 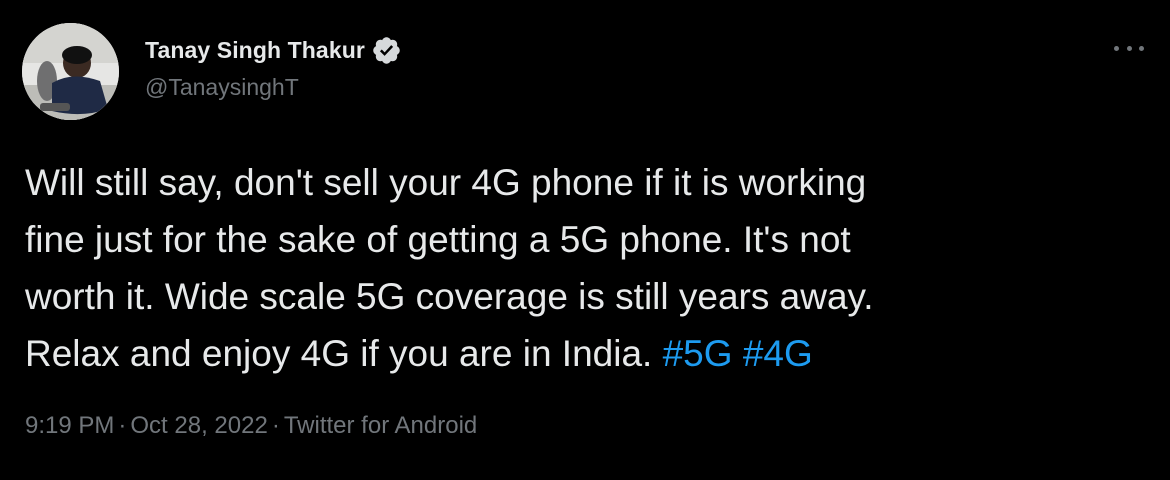 What do you see at coordinates (344, 353) in the screenshot?
I see `tweet-text-fragment: Relax and enjoy 4G if you are in India.` at bounding box center [344, 353].